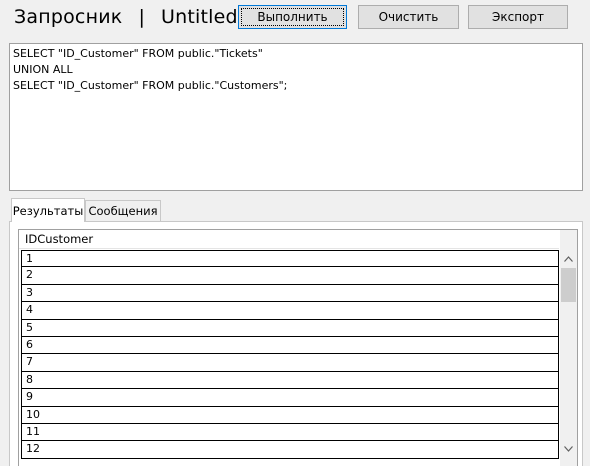 The width and height of the screenshot is (590, 466). I want to click on scrollbar-thumb, so click(568, 285).